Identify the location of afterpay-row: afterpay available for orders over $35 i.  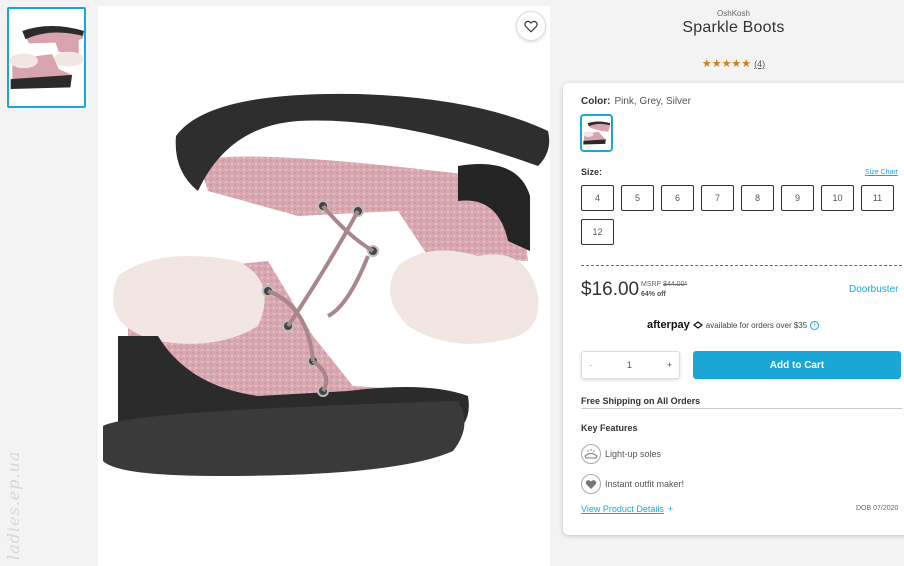
(733, 325).